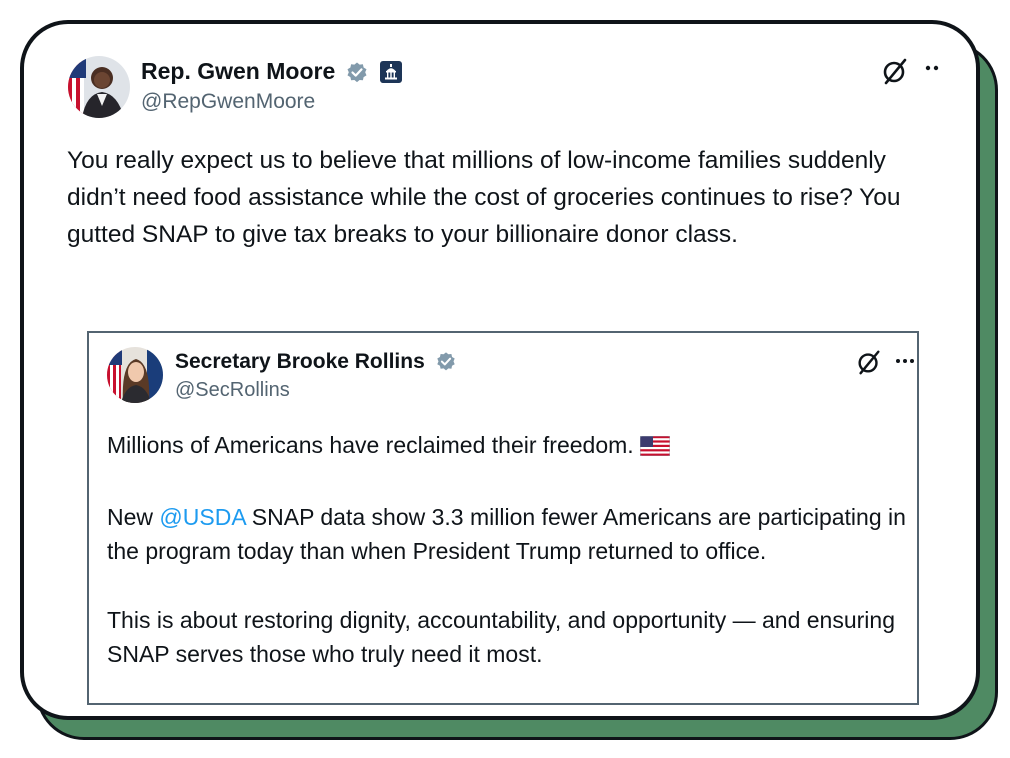  What do you see at coordinates (895, 73) in the screenshot?
I see `grok-icon` at bounding box center [895, 73].